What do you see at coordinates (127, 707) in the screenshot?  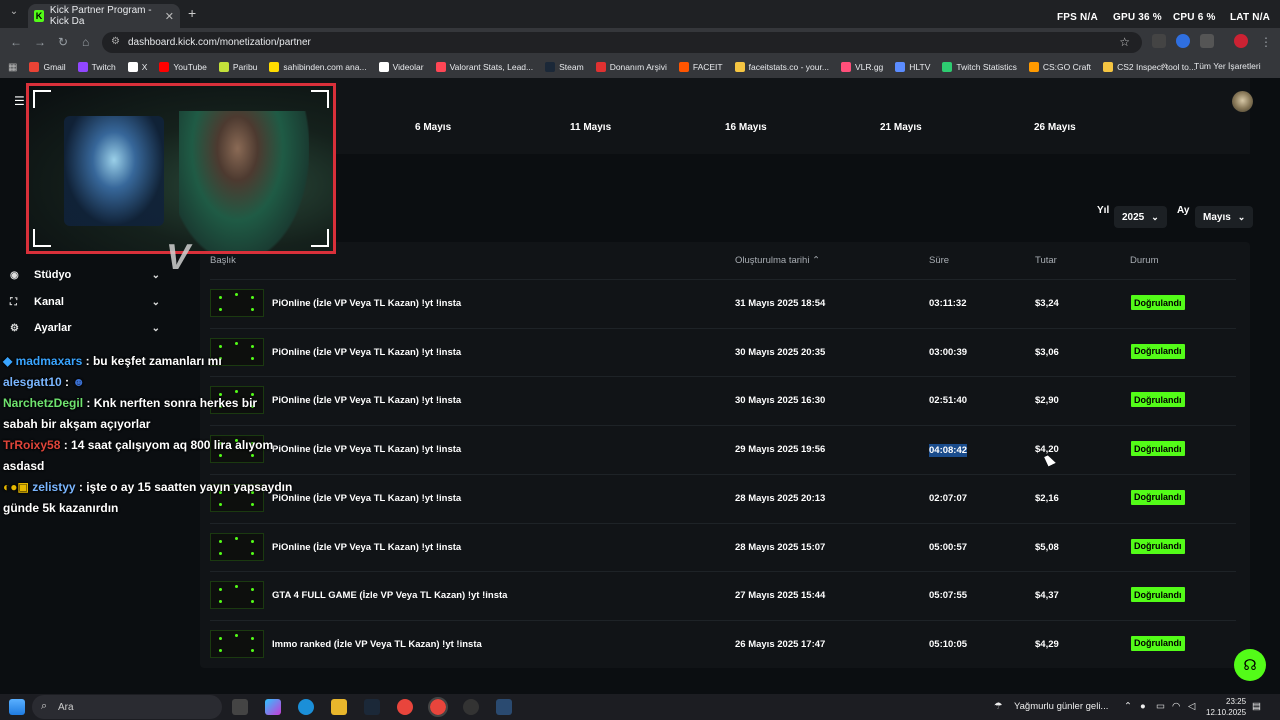 I see `taskbar-search: ⌕ Ara` at bounding box center [127, 707].